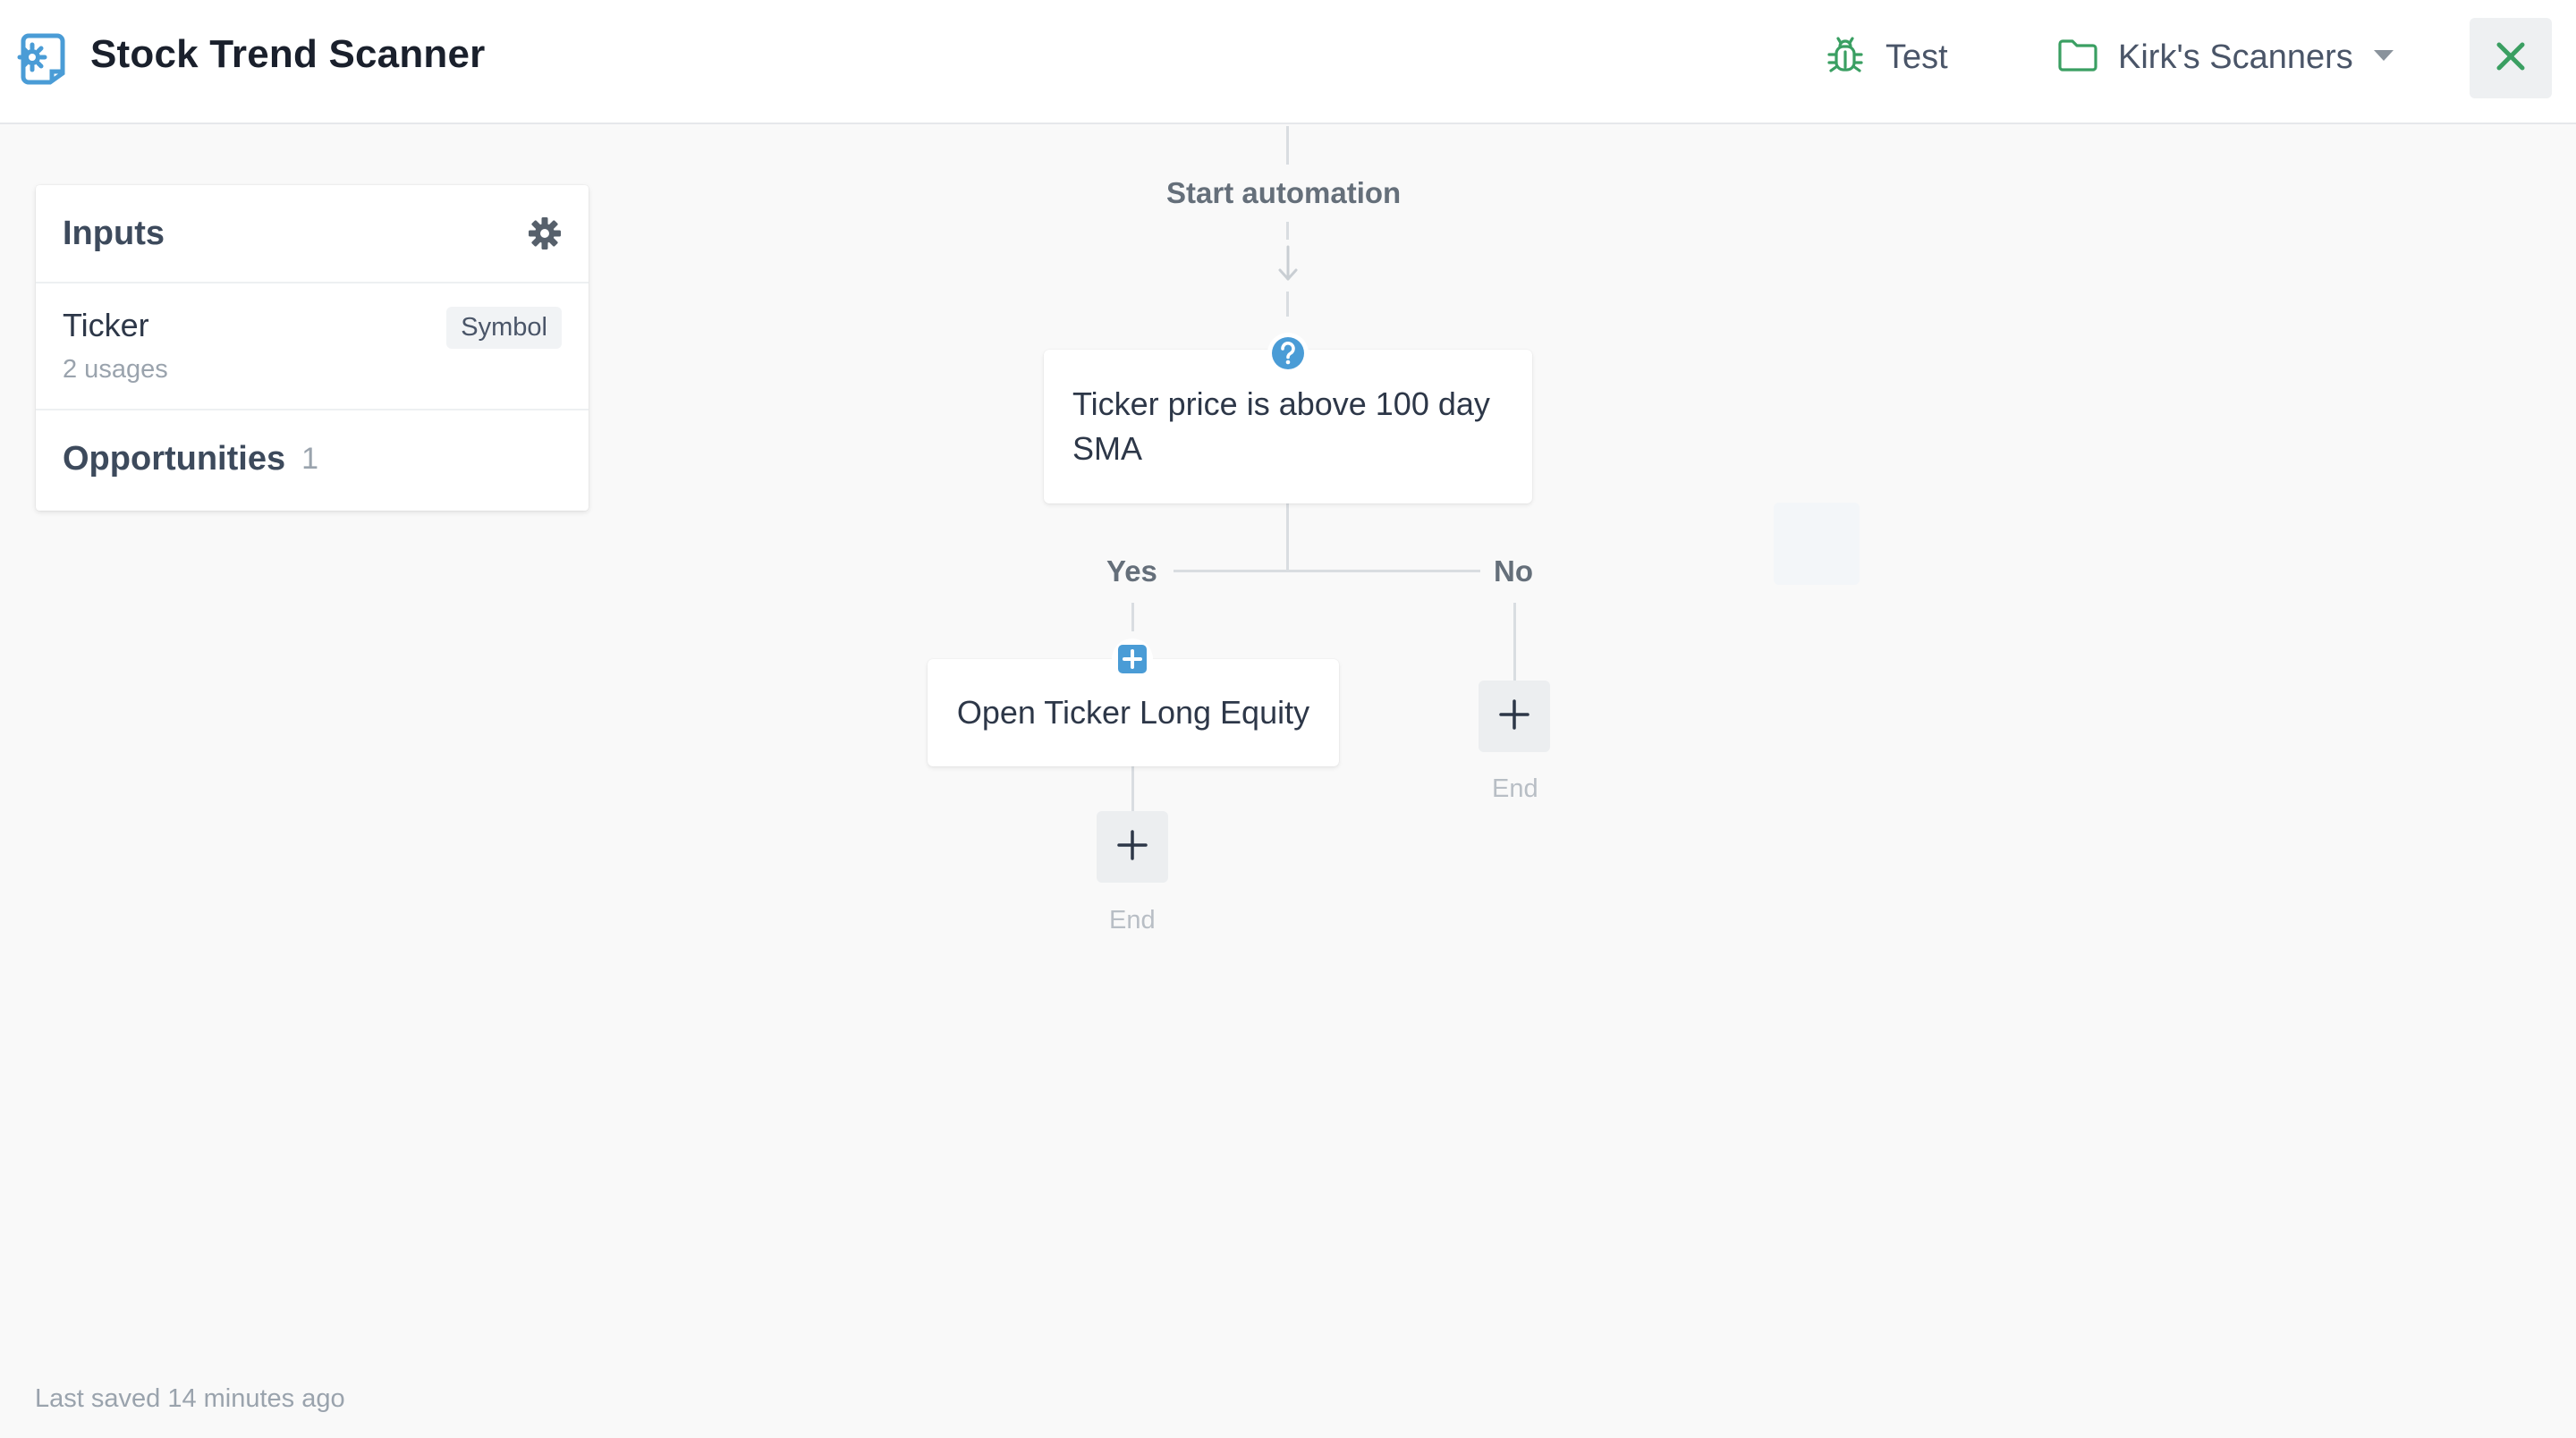 This screenshot has width=2576, height=1438. What do you see at coordinates (174, 458) in the screenshot?
I see `opportunities-label: Opportunities` at bounding box center [174, 458].